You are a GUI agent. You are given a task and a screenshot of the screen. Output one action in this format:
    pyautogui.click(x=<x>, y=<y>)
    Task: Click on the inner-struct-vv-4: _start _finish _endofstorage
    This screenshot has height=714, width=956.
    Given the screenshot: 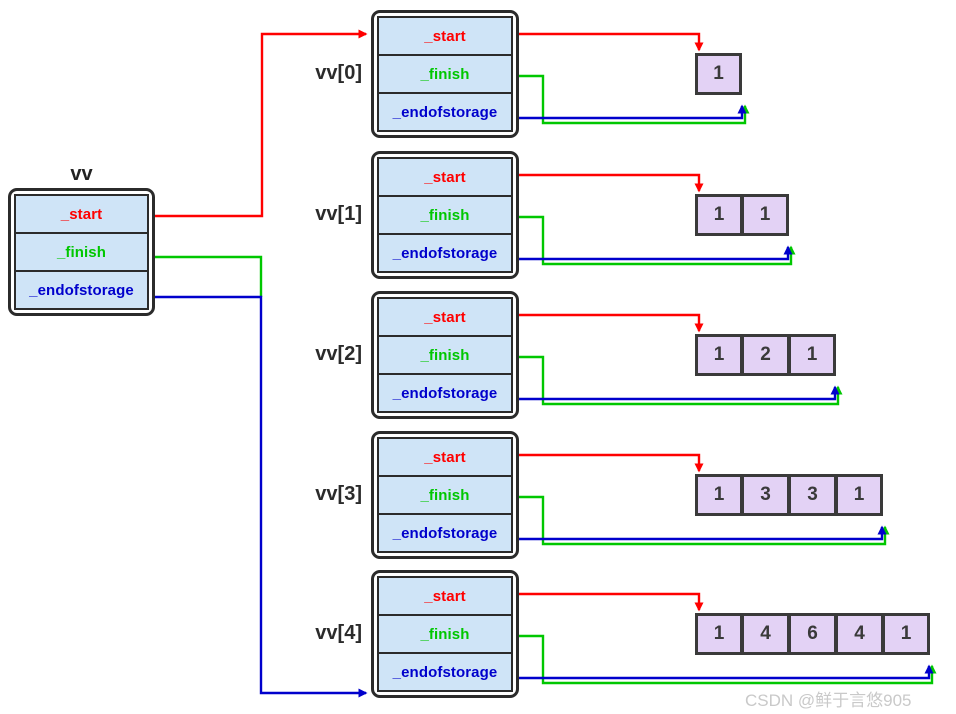 What is the action you would take?
    pyautogui.click(x=445, y=634)
    